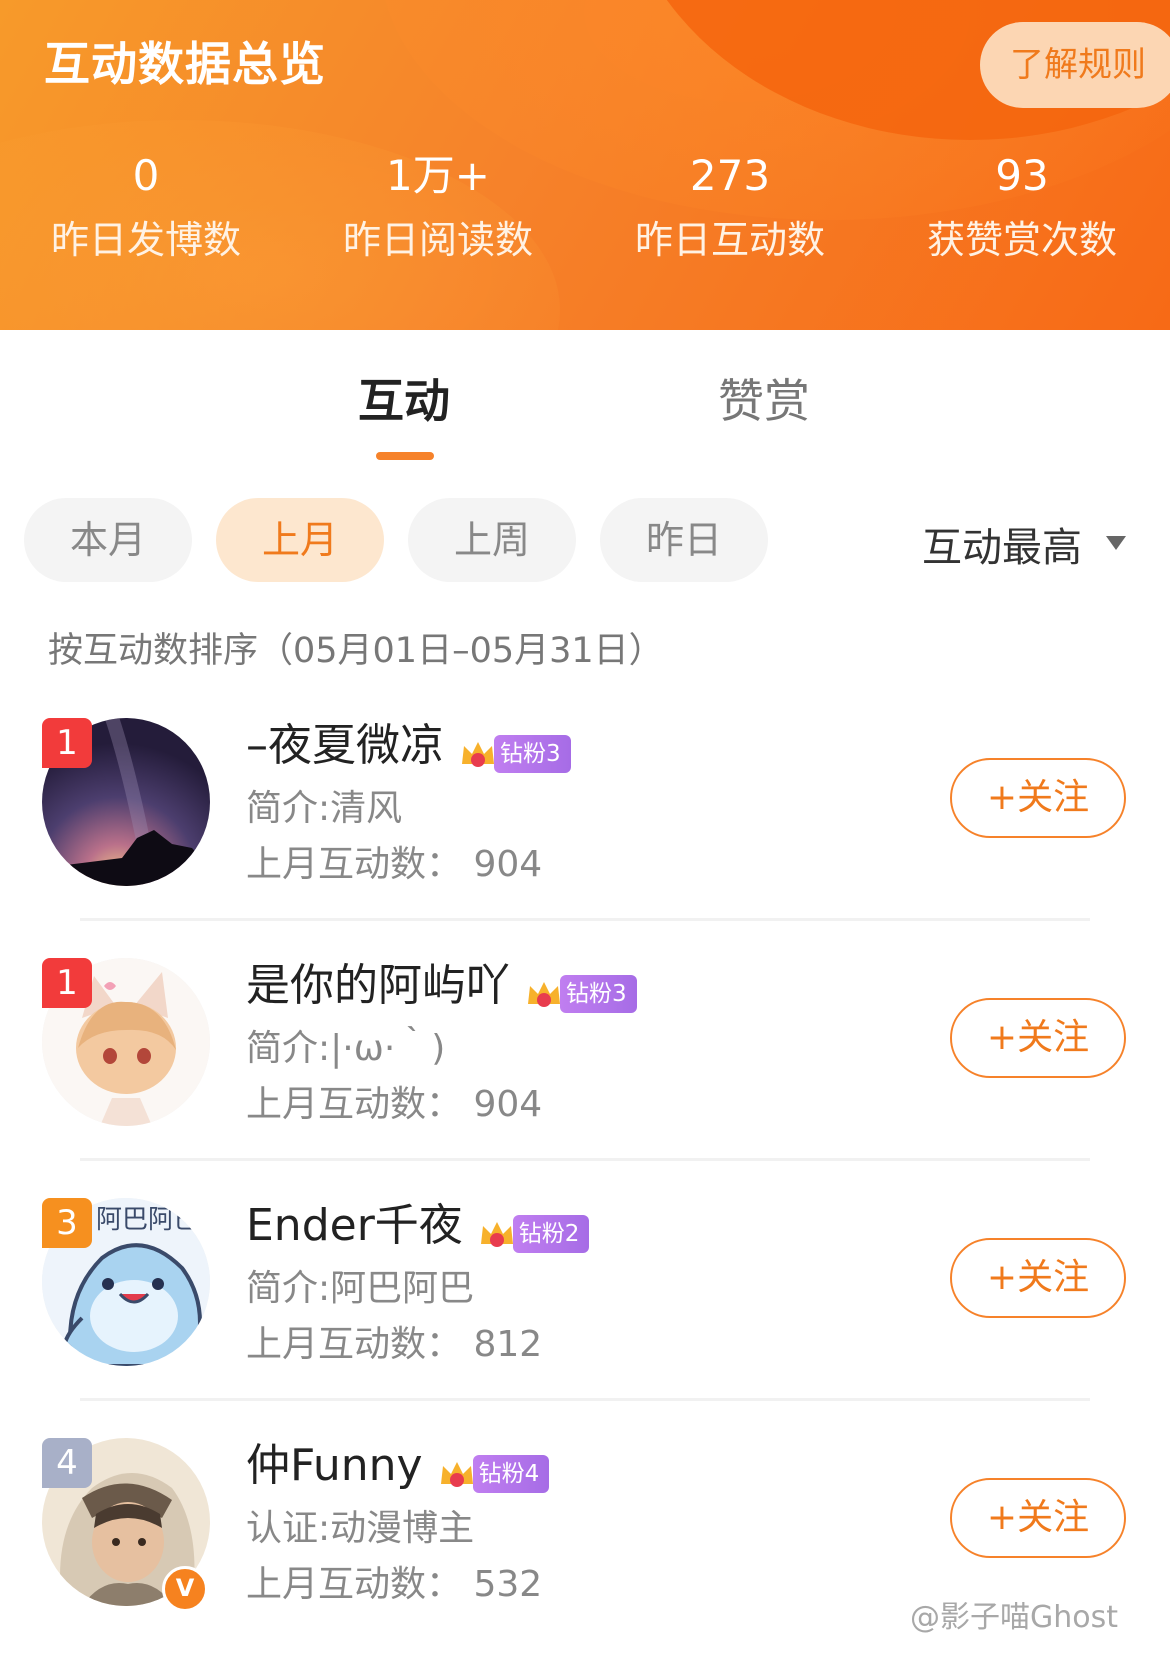 The width and height of the screenshot is (1170, 1678). I want to click on fan-intro: 简介:清风, so click(324, 808).